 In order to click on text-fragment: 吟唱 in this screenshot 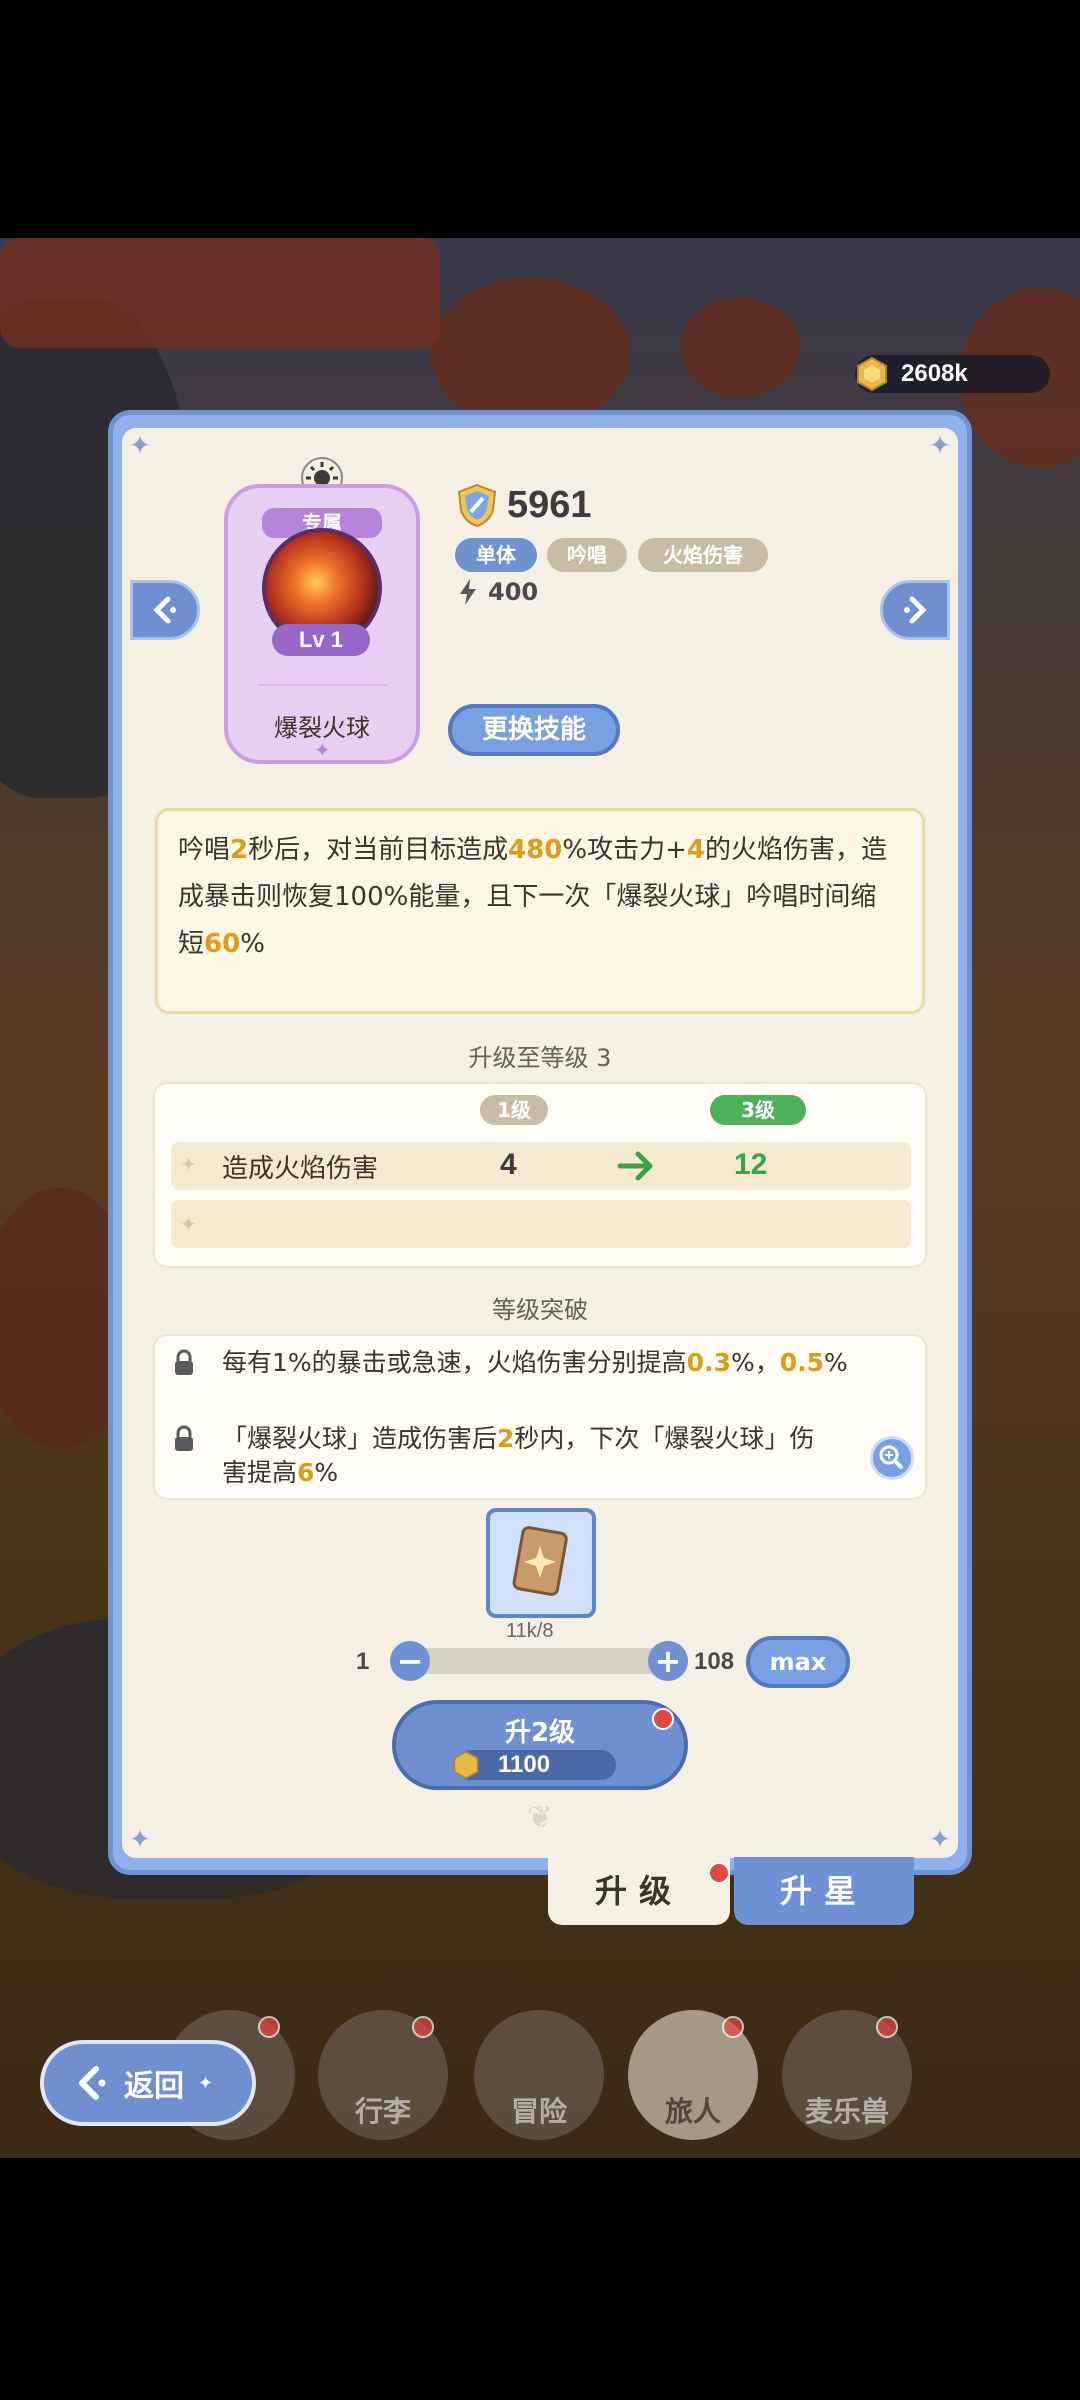, I will do `click(204, 850)`.